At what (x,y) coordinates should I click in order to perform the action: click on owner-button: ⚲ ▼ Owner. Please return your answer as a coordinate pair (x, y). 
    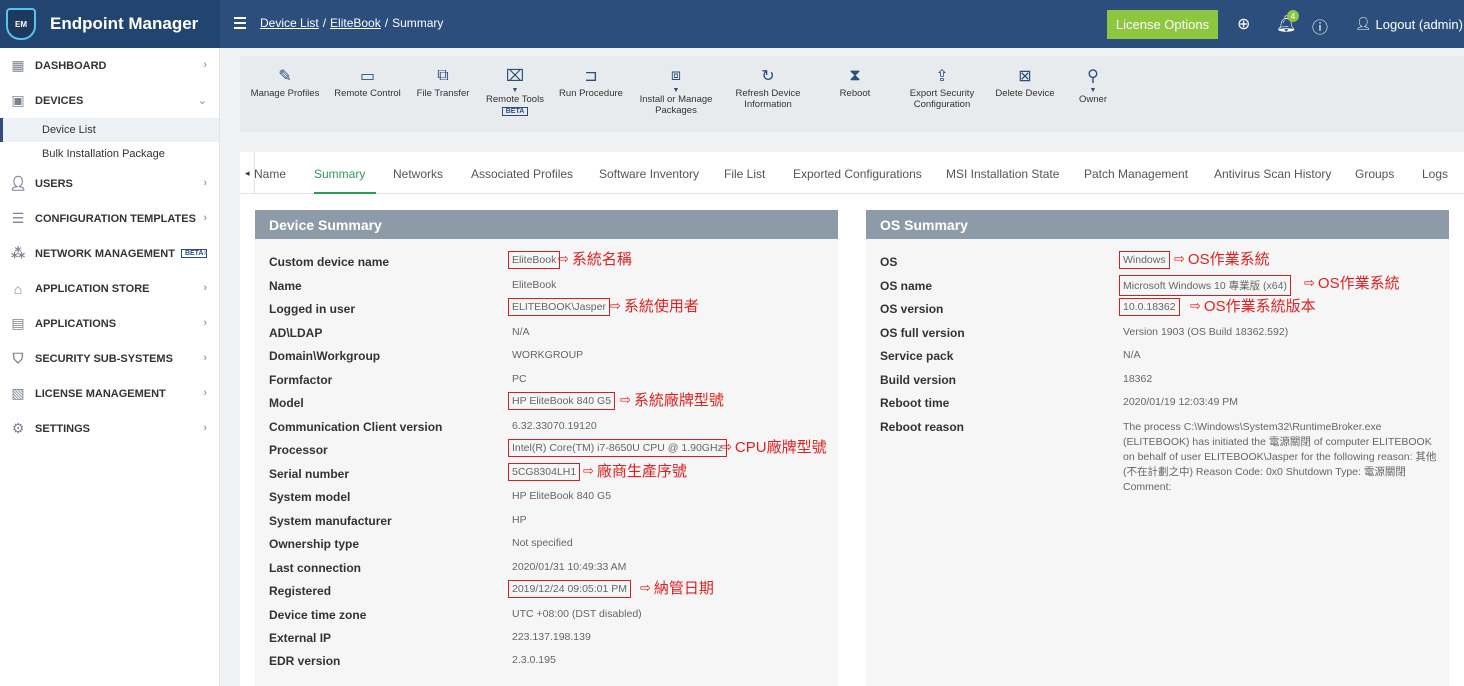
    Looking at the image, I should click on (1093, 84).